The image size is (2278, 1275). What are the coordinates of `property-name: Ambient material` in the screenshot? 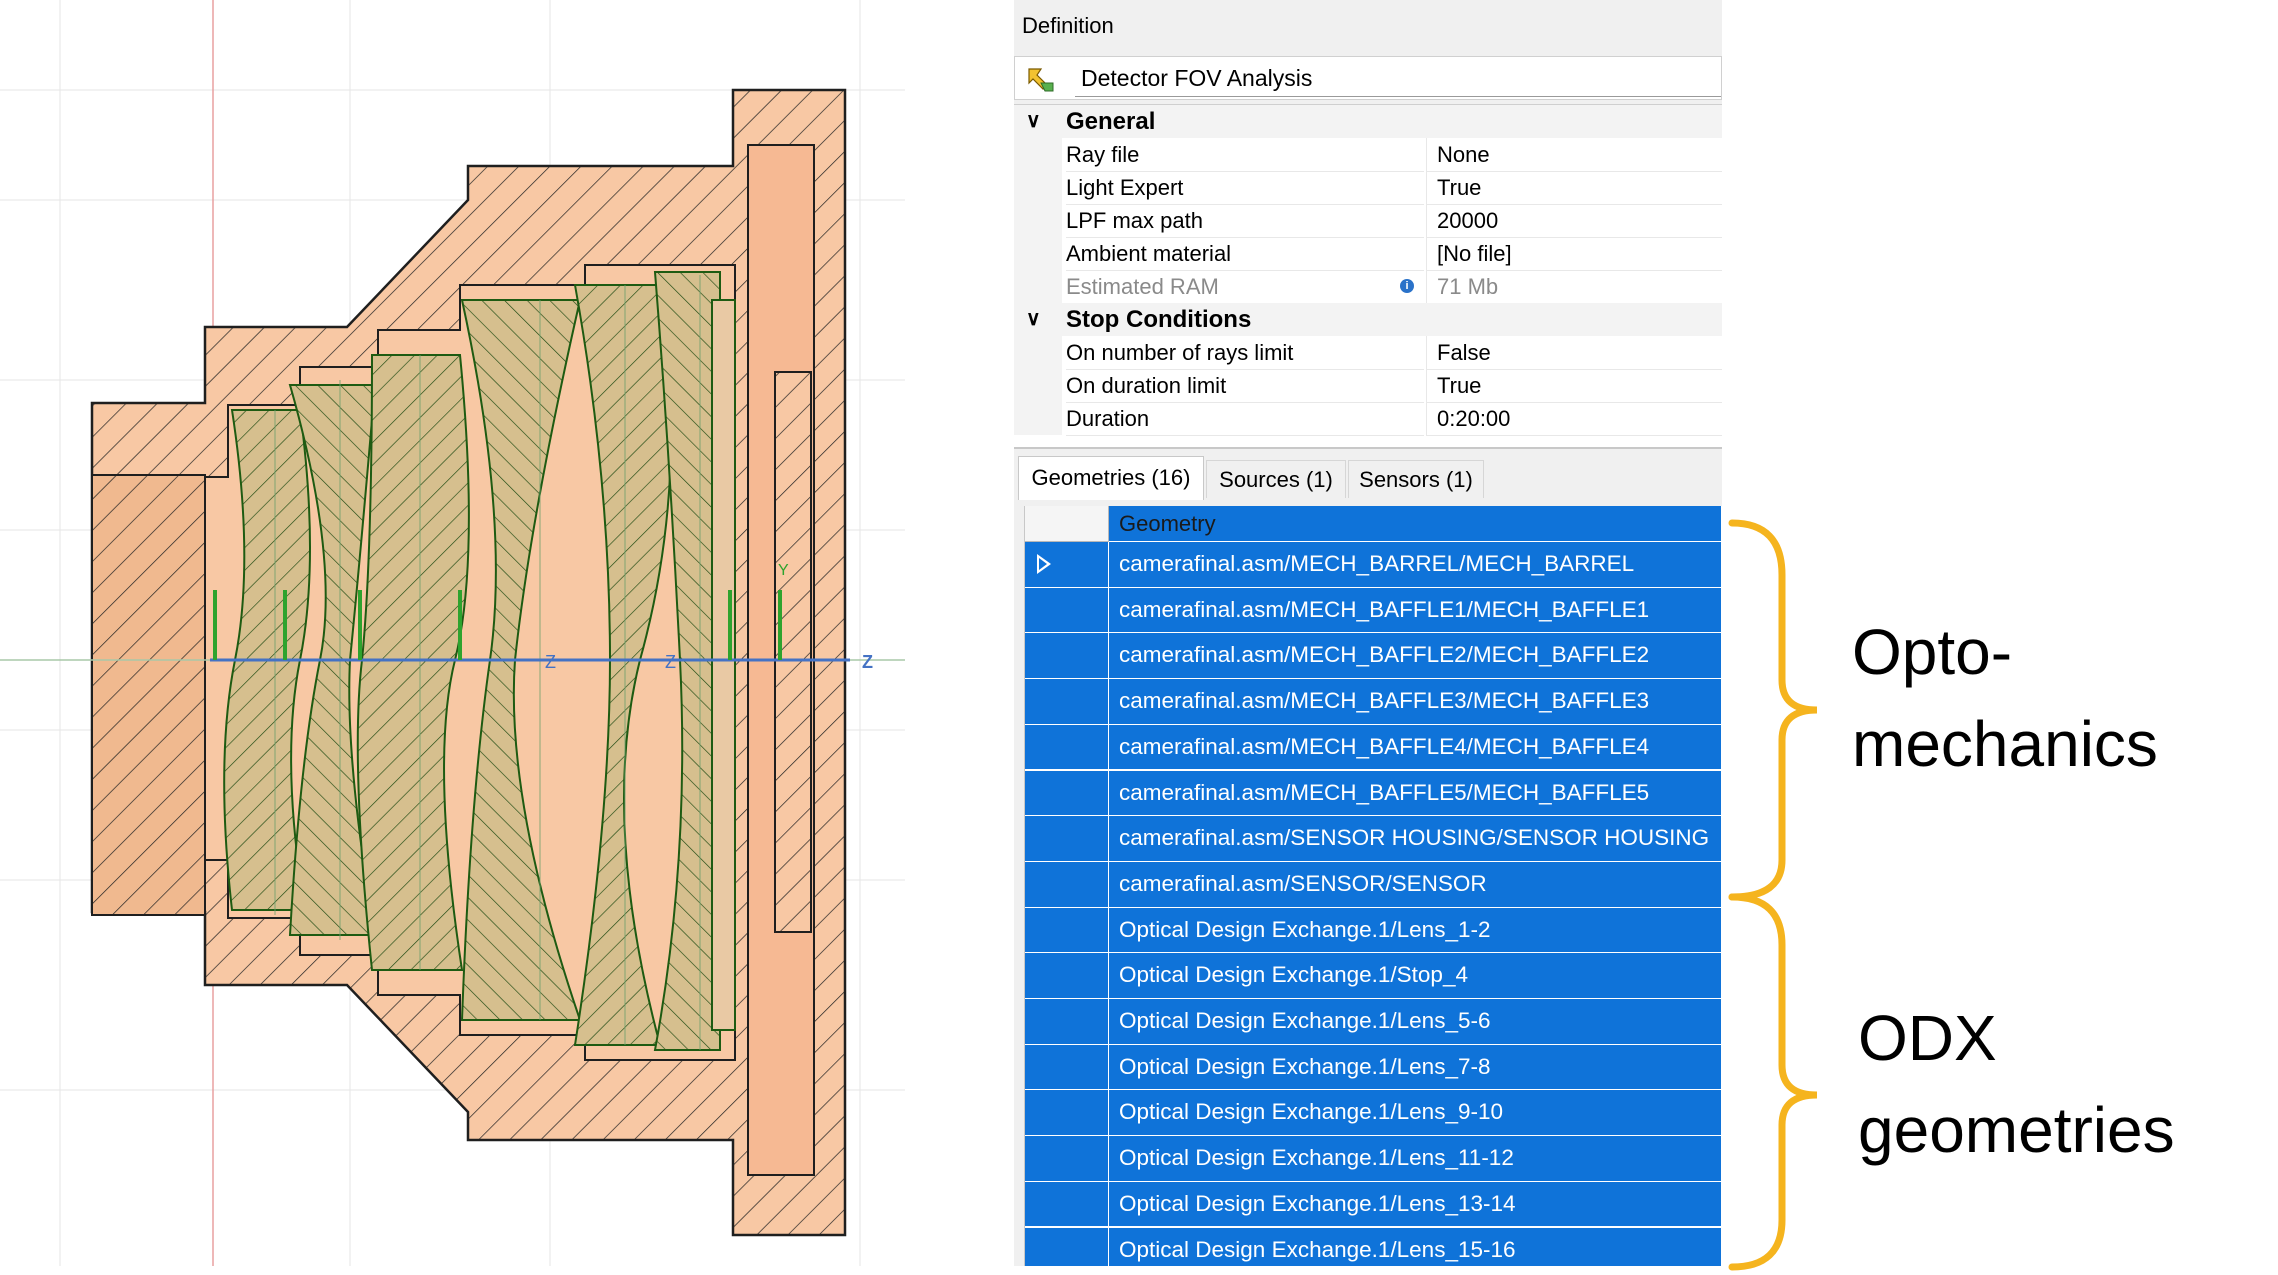 It's located at (1245, 254).